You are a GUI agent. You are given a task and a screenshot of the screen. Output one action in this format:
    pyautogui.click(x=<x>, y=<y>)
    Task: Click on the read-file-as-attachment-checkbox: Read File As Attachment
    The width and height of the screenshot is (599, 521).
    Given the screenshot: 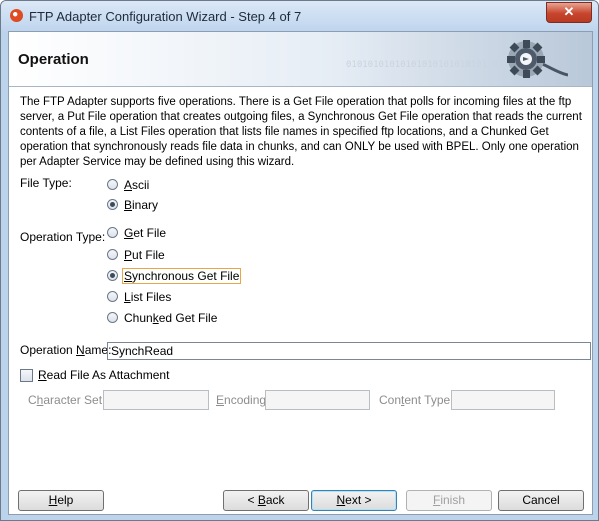 What is the action you would take?
    pyautogui.click(x=94, y=375)
    